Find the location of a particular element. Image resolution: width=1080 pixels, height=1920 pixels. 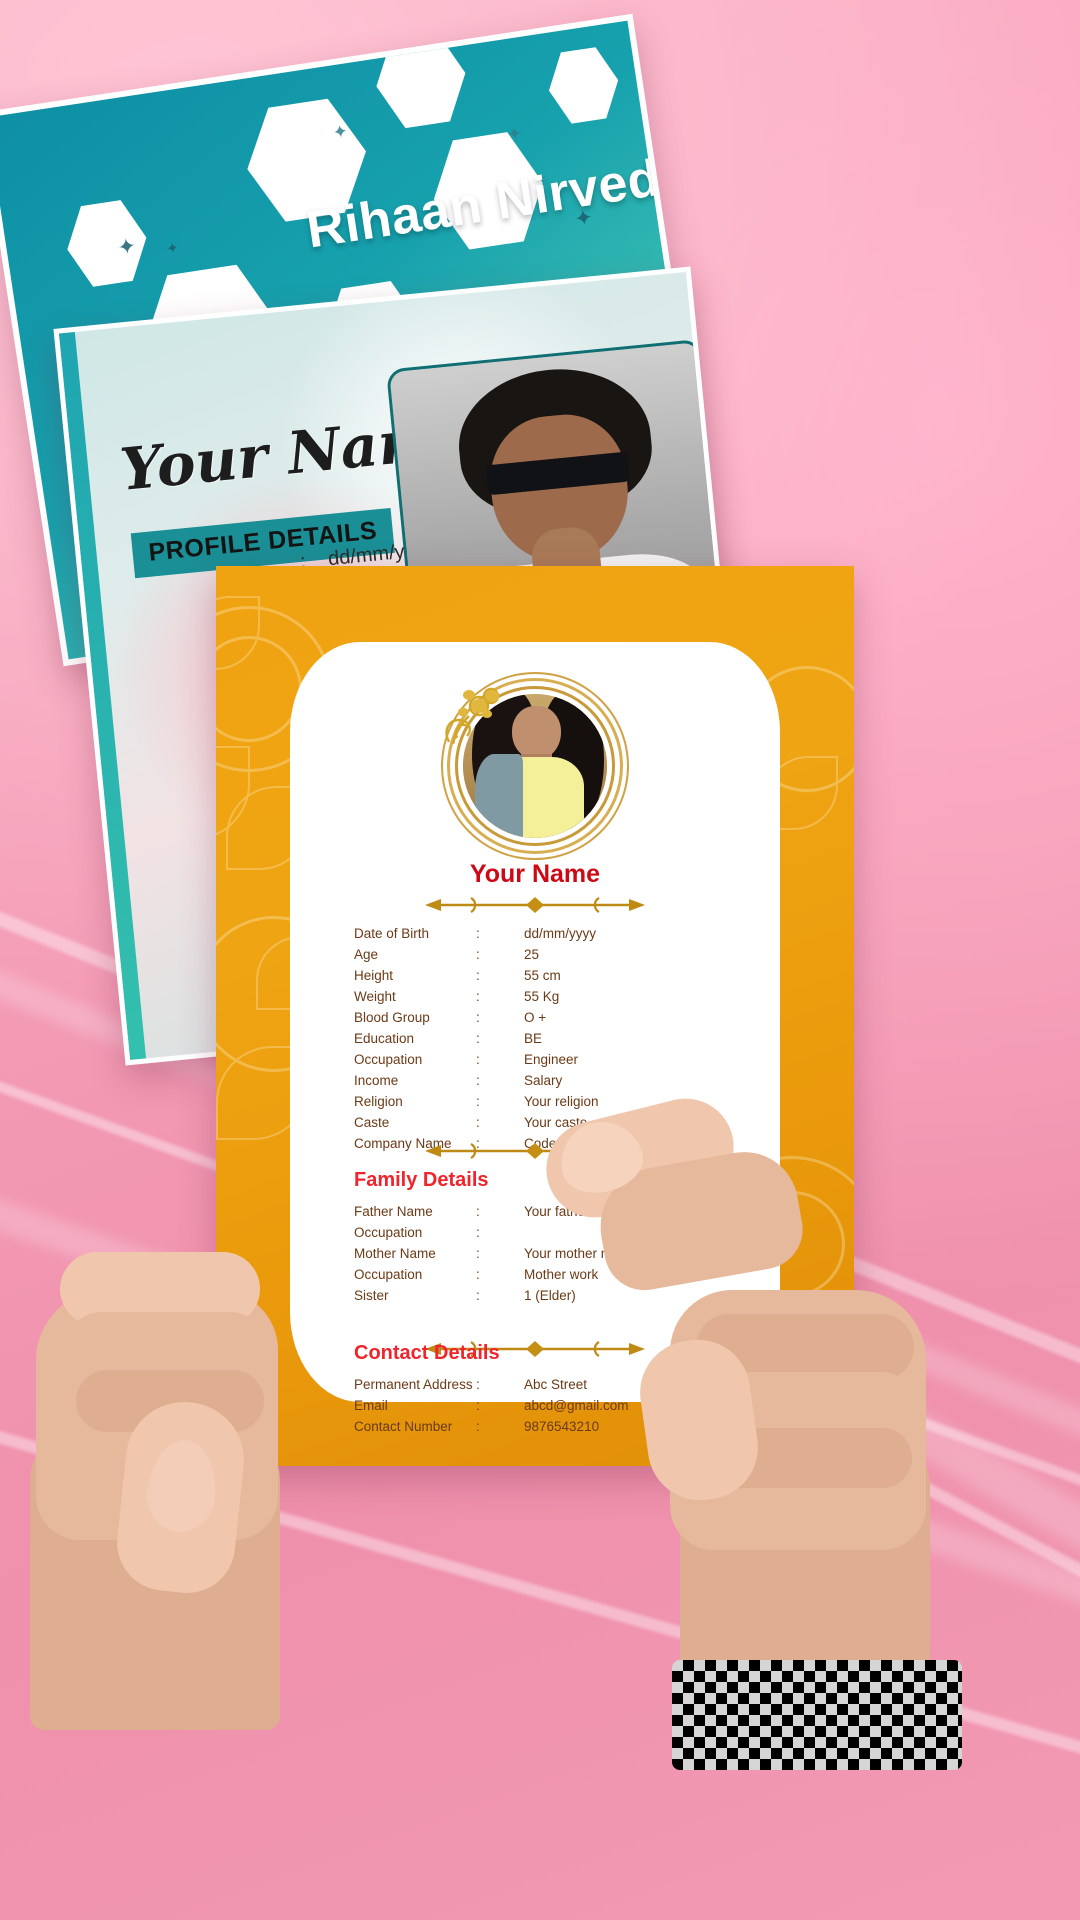

shirt-cuff is located at coordinates (817, 1715).